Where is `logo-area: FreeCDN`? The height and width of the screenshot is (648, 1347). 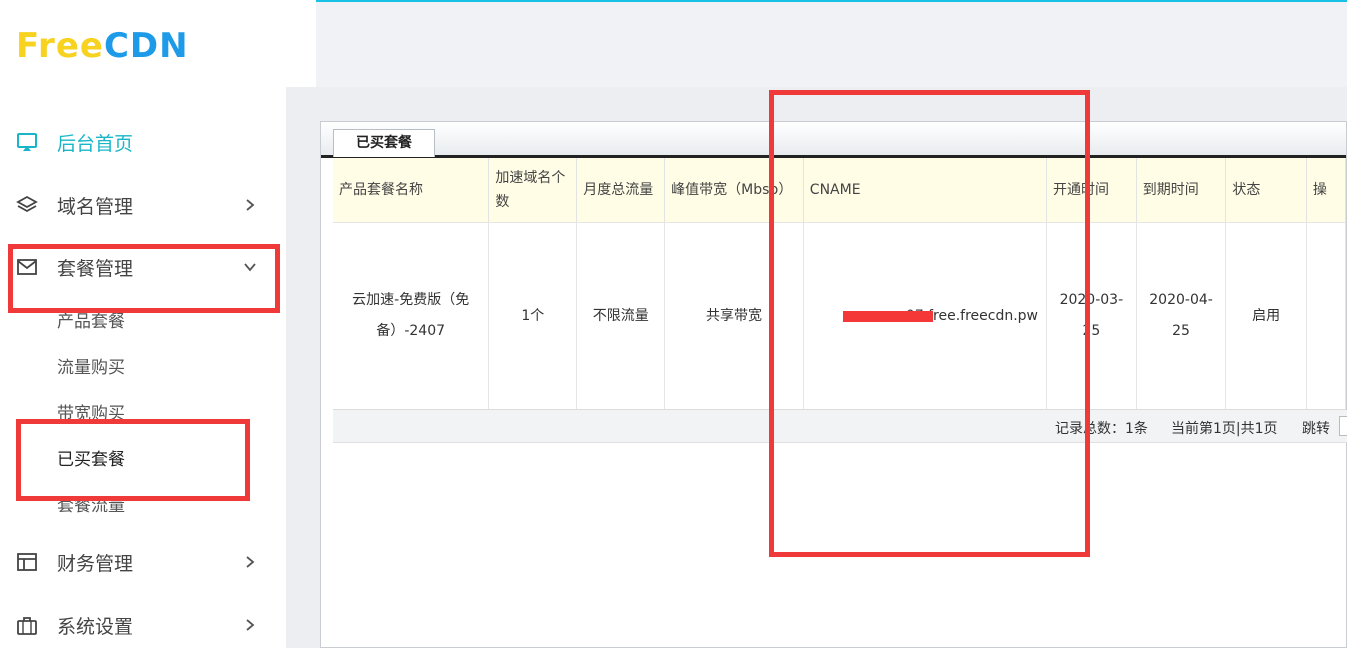
logo-area: FreeCDN is located at coordinates (158, 43).